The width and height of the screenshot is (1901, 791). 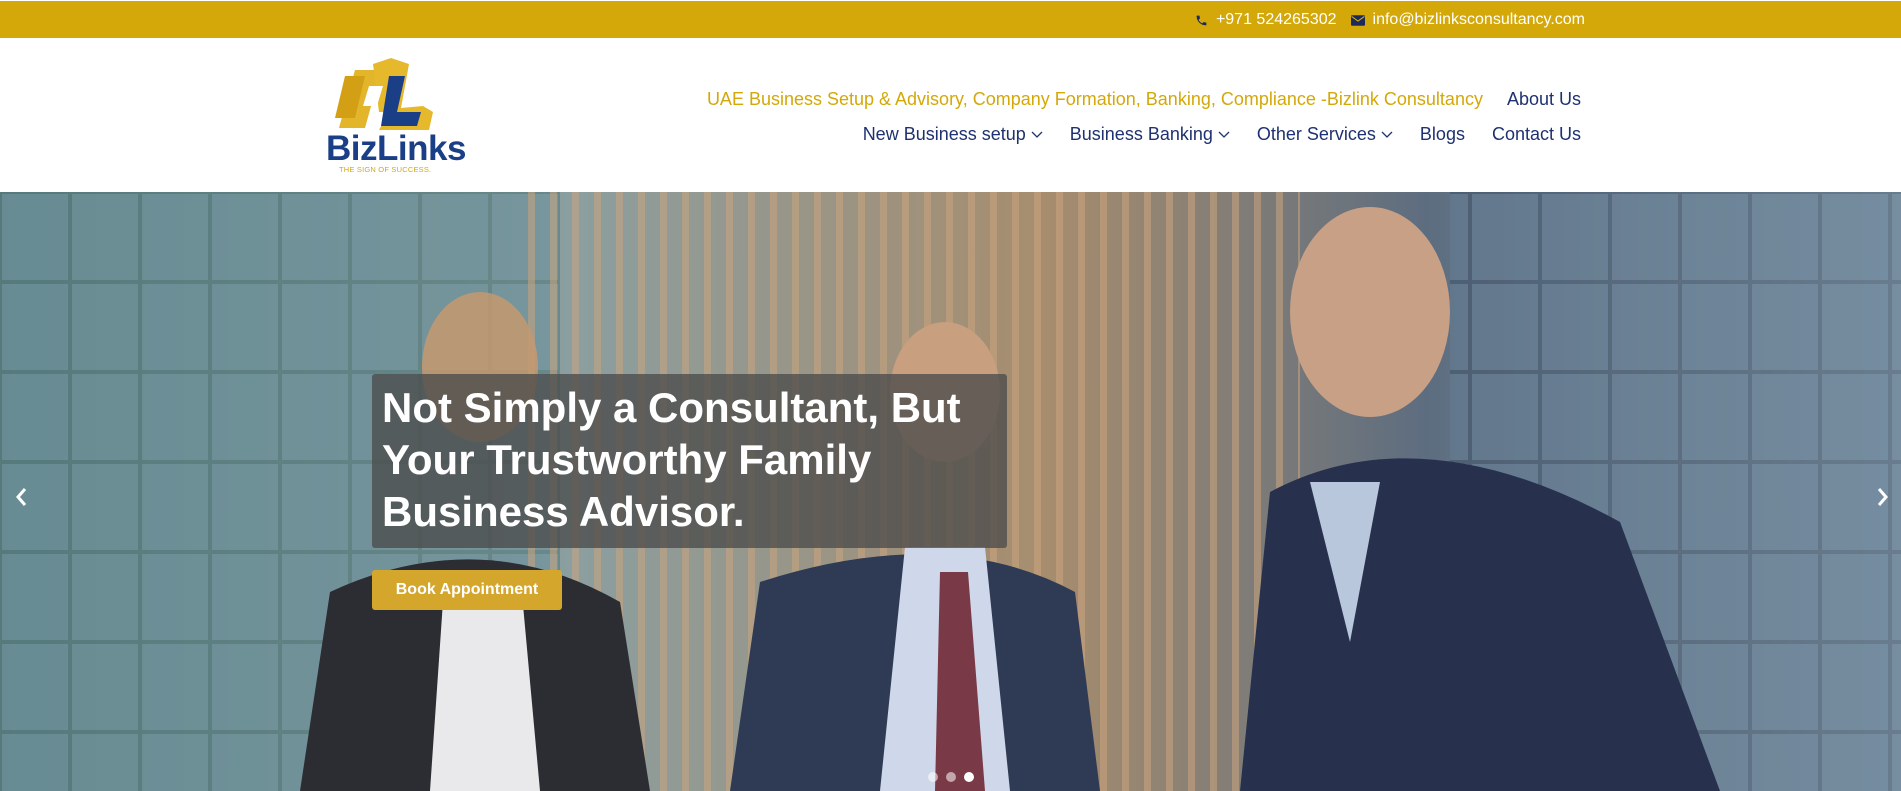 What do you see at coordinates (944, 133) in the screenshot?
I see `nav-new-business-setup-label: New Business setup` at bounding box center [944, 133].